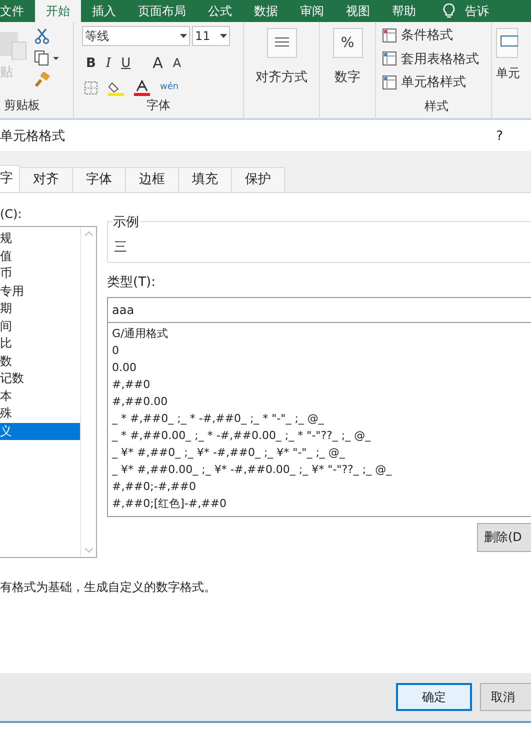 The height and width of the screenshot is (730, 531). Describe the element at coordinates (347, 78) in the screenshot. I see `number-button: 数字` at that location.